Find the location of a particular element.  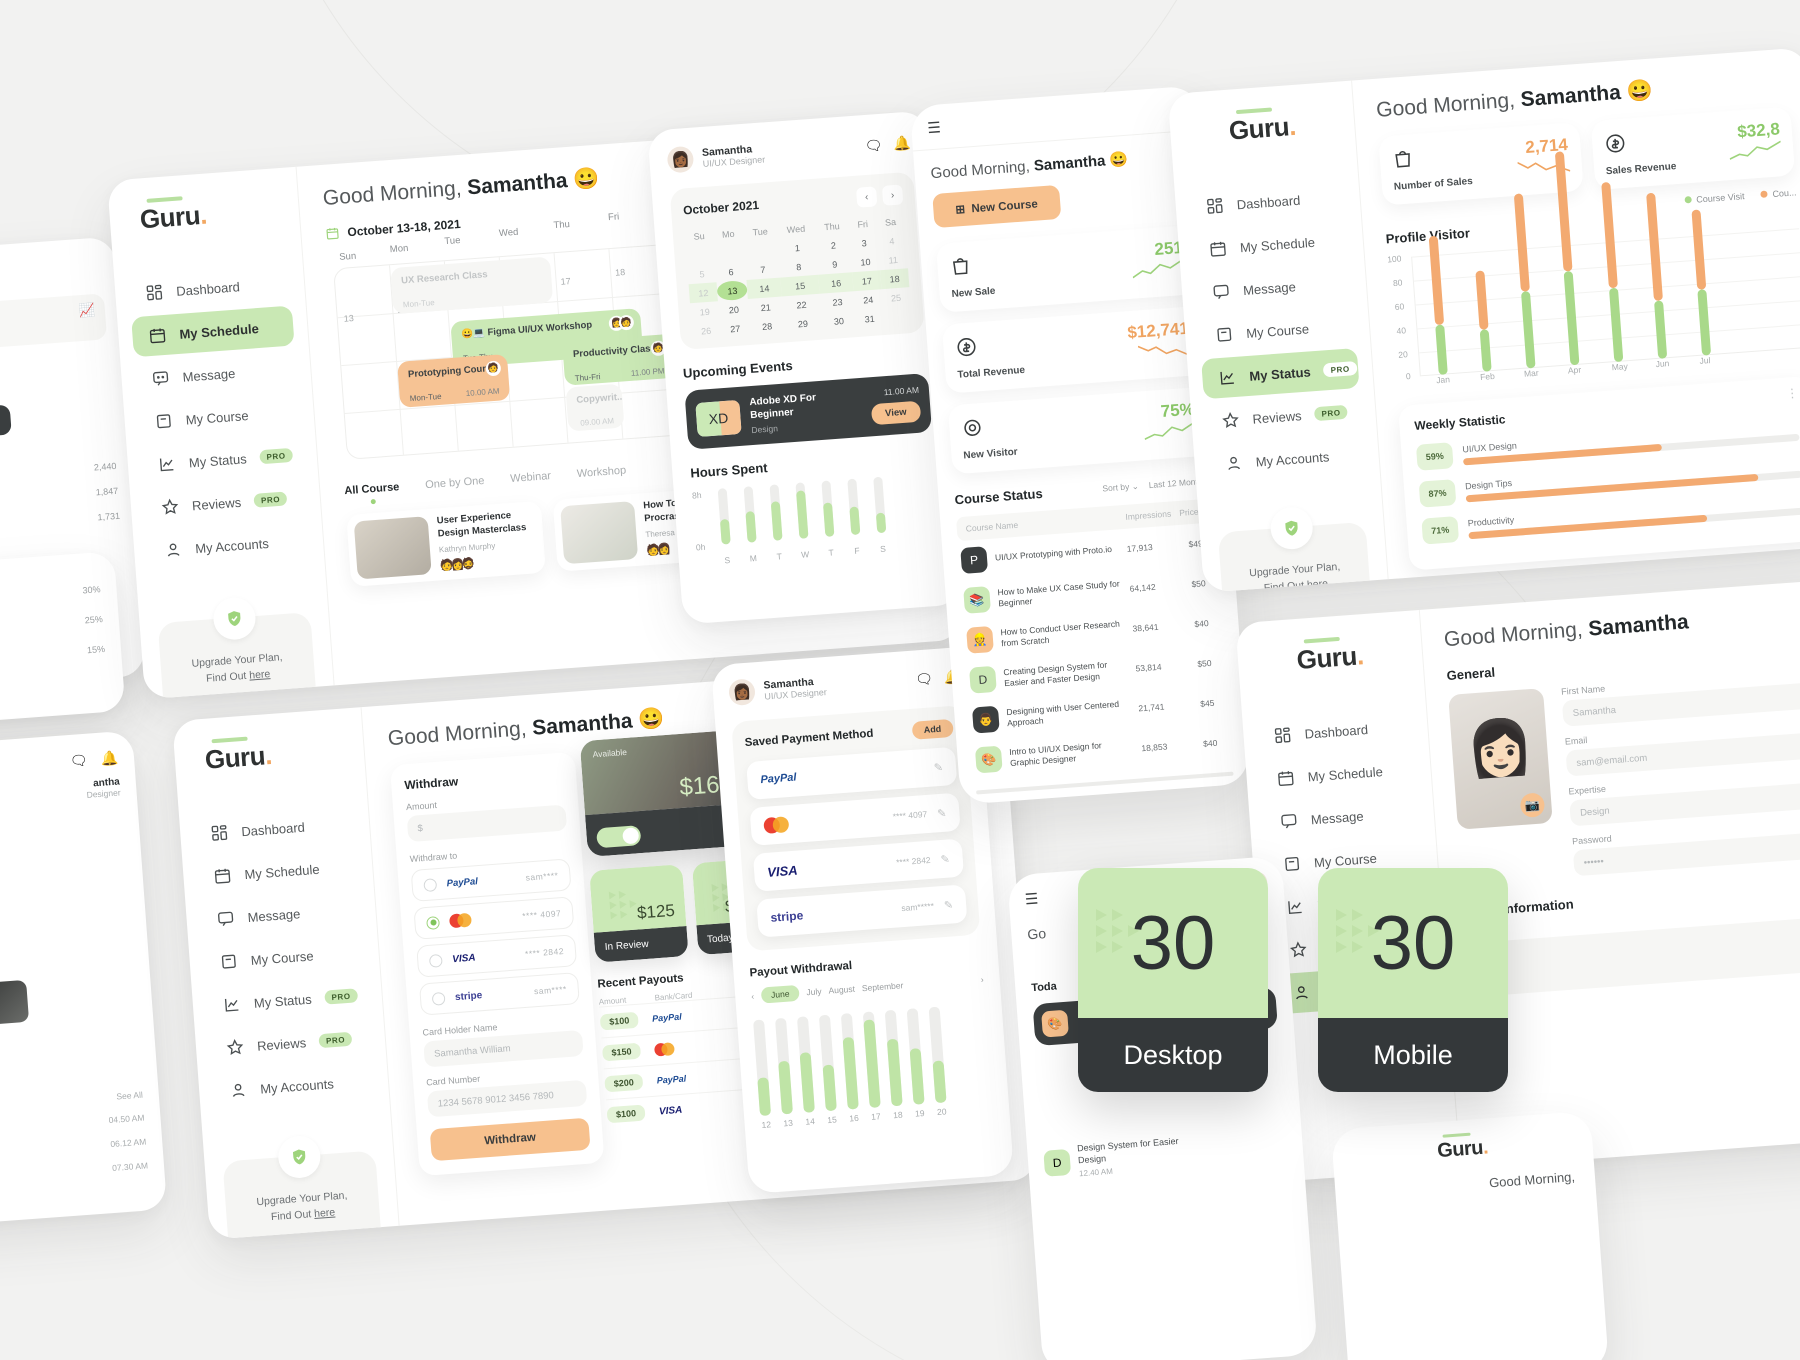

saved-method-paypal: PayPal ✎ is located at coordinates (852, 773).